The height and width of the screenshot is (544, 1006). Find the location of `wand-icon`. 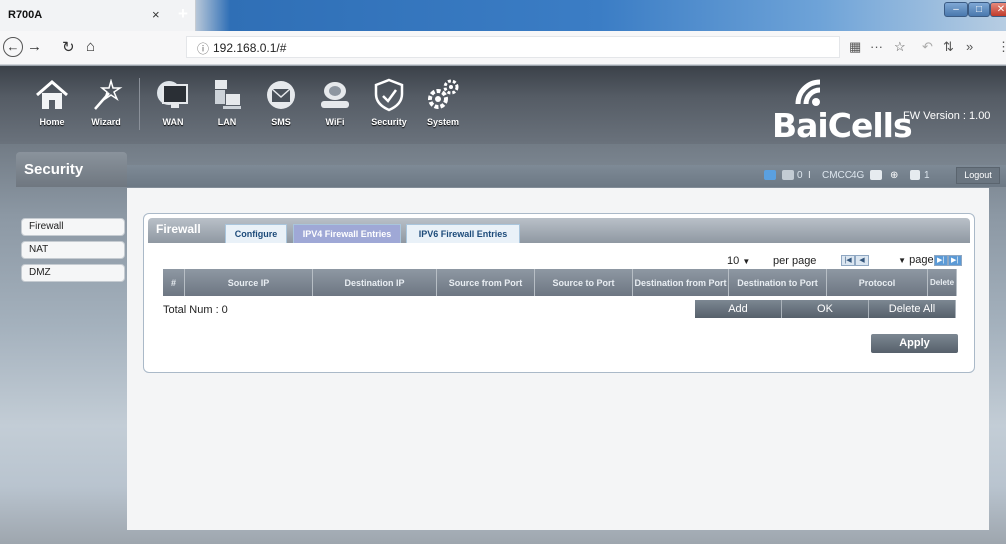

wand-icon is located at coordinates (106, 95).